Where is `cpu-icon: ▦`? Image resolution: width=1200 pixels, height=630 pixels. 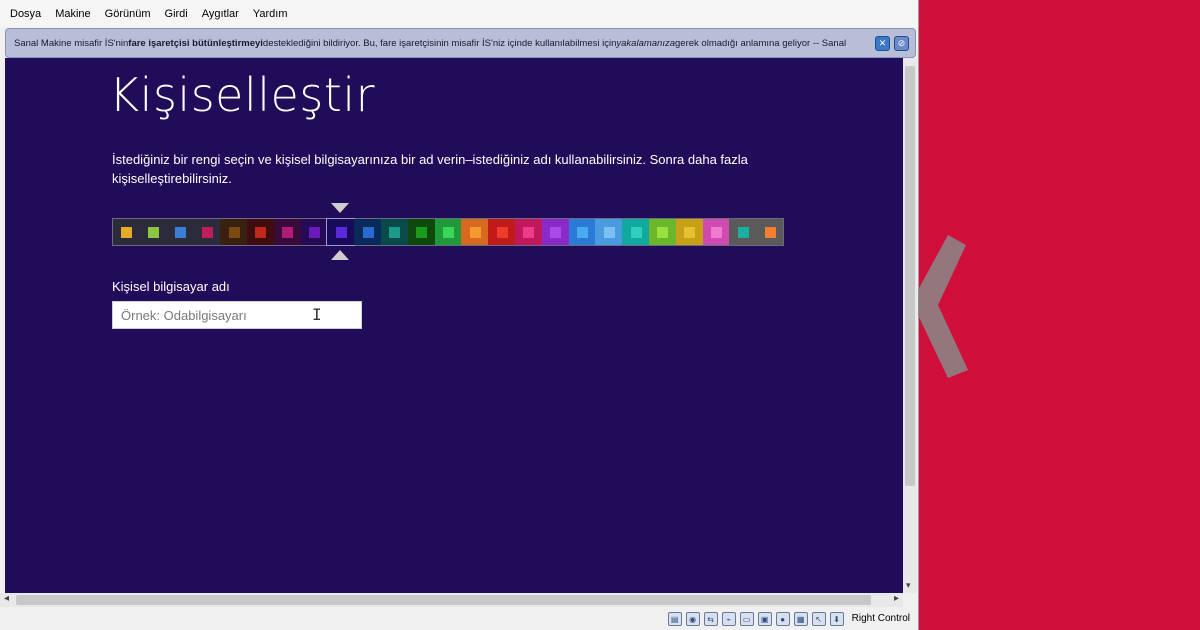 cpu-icon: ▦ is located at coordinates (800, 618).